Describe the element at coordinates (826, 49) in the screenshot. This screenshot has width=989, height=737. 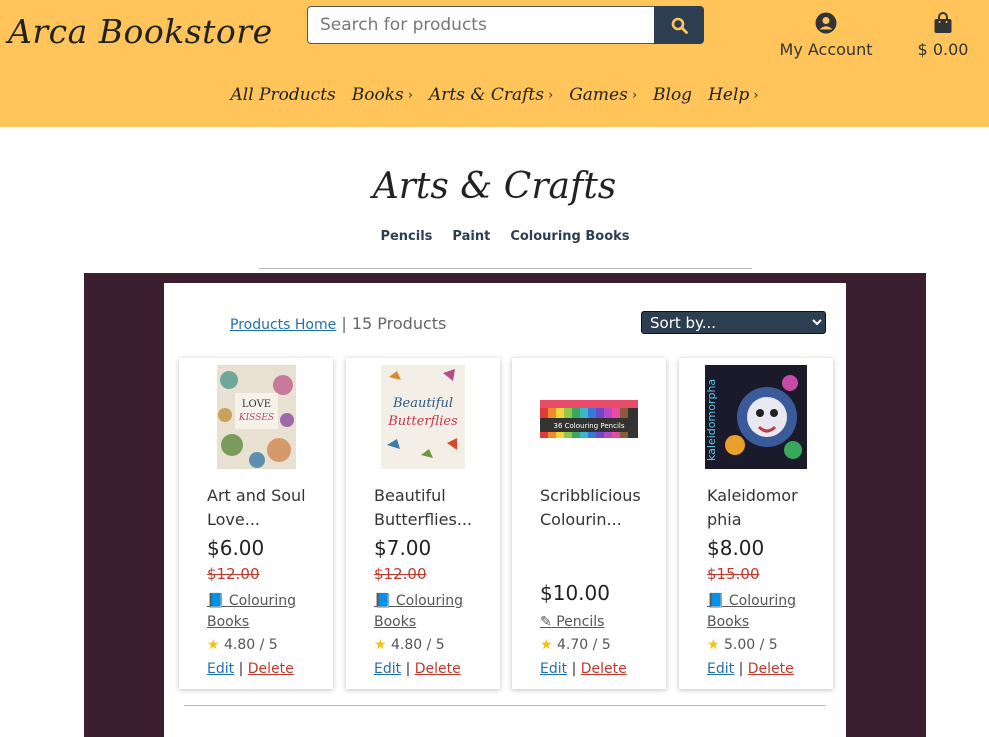
I see `account-label: My Account` at that location.